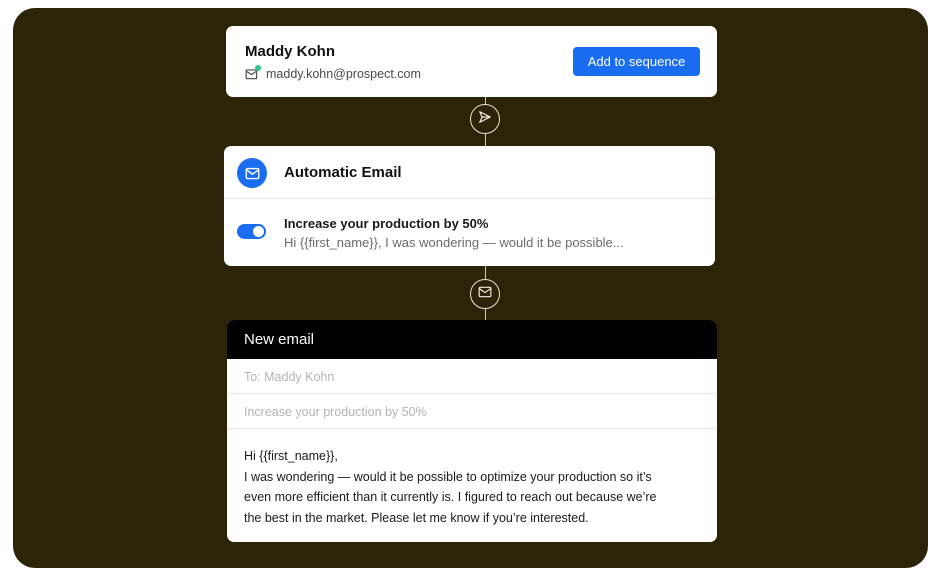 The image size is (935, 568). Describe the element at coordinates (291, 456) in the screenshot. I see `email-body-line: Hi {{first_name}},` at that location.